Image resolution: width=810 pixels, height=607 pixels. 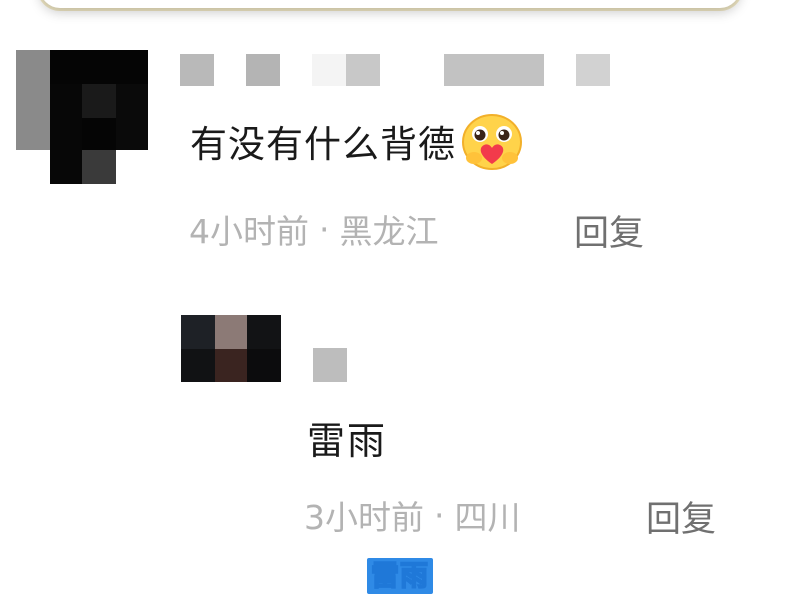 I want to click on comment-meta: 4小时前 · 黑龙江, so click(x=314, y=229).